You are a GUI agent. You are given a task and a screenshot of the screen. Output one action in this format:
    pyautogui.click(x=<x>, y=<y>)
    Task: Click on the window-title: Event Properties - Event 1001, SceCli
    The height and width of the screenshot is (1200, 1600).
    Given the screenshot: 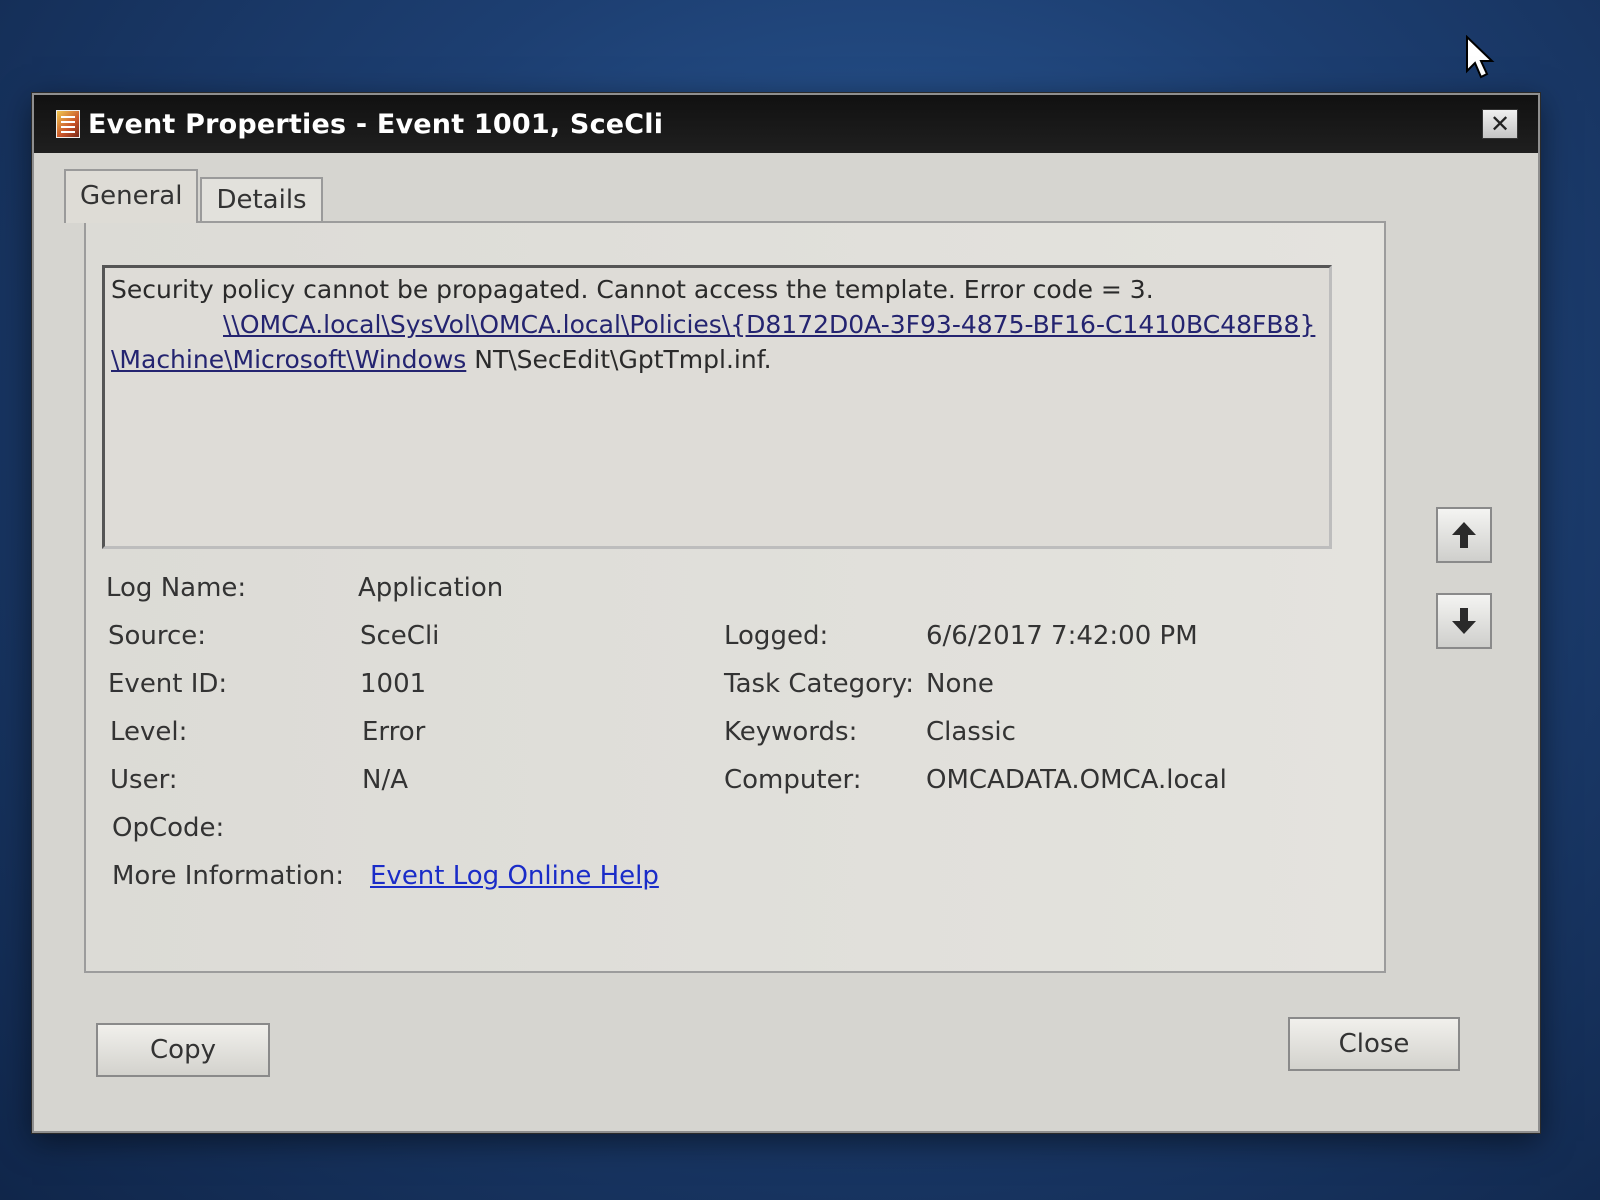 What is the action you would take?
    pyautogui.click(x=376, y=124)
    